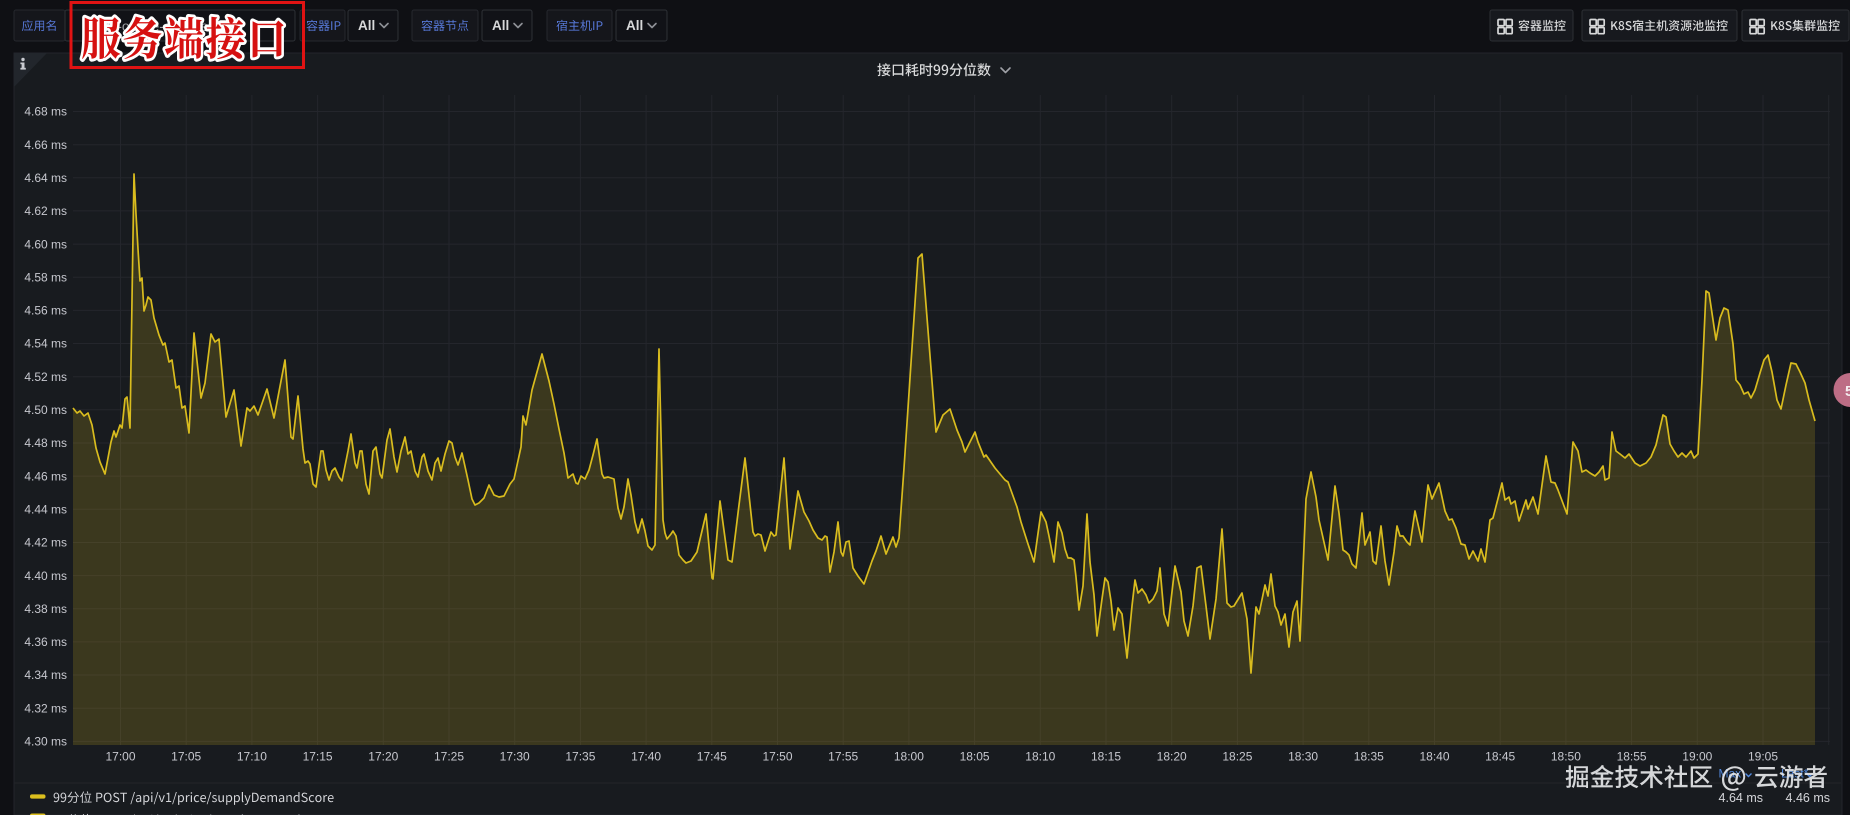  I want to click on svg-text: 18:55, so click(1632, 757).